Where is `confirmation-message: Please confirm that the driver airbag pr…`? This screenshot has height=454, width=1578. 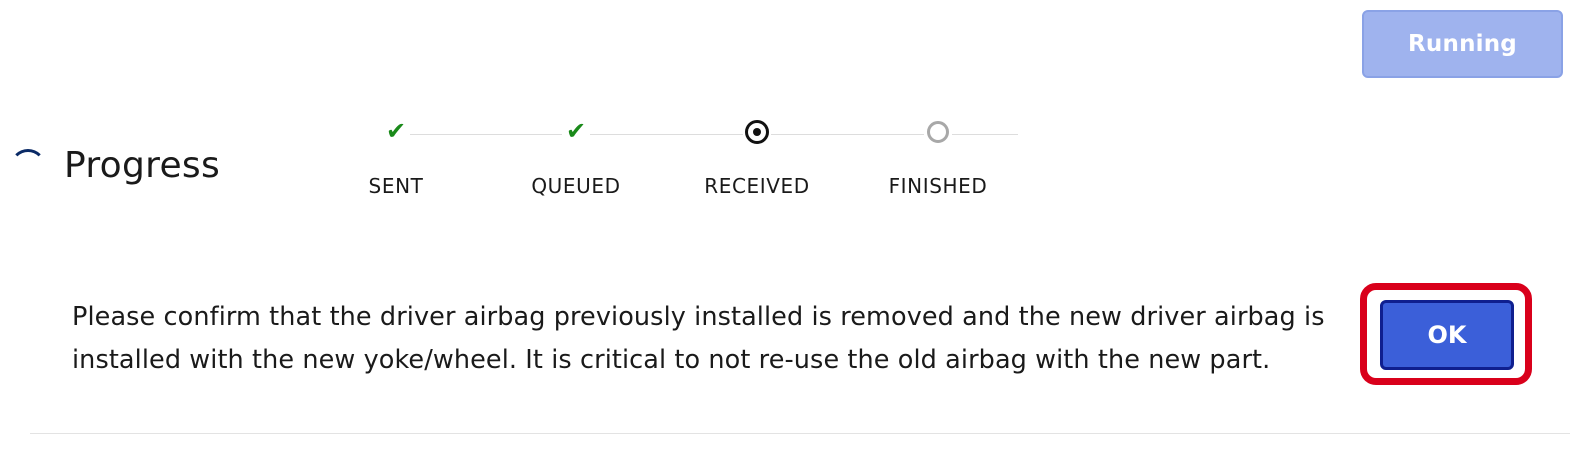 confirmation-message: Please confirm that the driver airbag pr… is located at coordinates (698, 338).